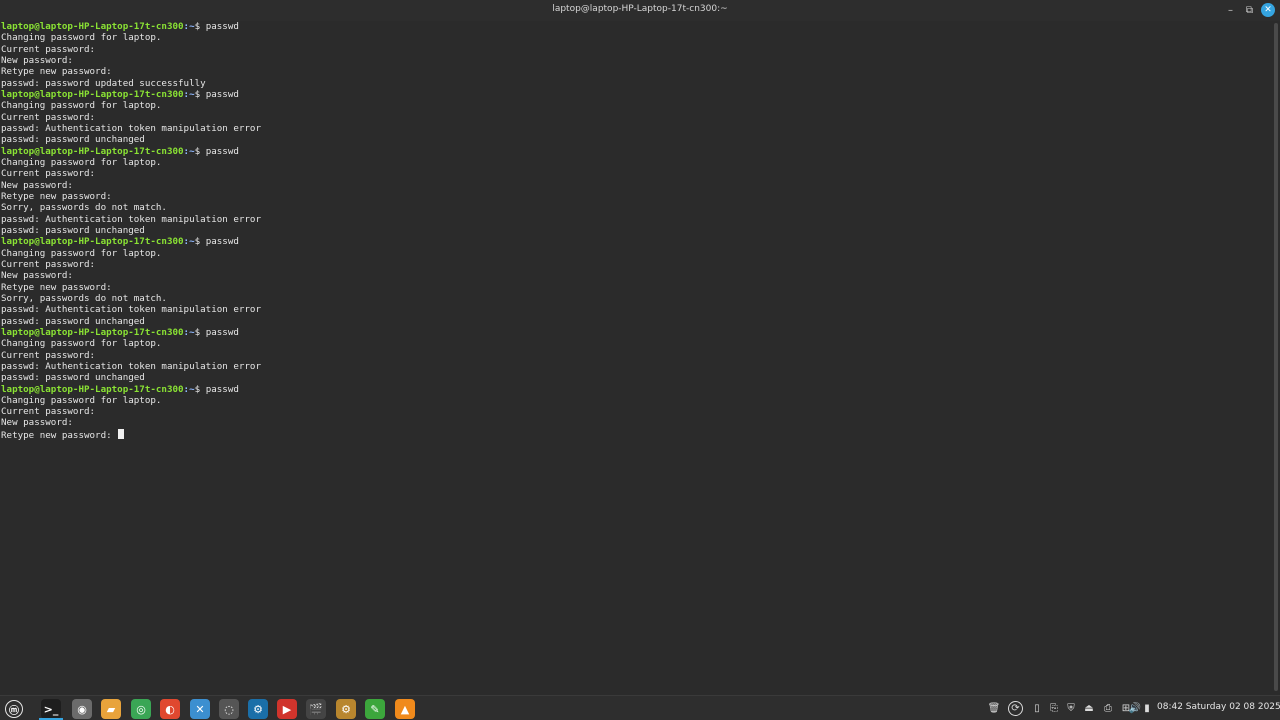 This screenshot has width=1280, height=720. I want to click on chrome-app: ◎, so click(141, 709).